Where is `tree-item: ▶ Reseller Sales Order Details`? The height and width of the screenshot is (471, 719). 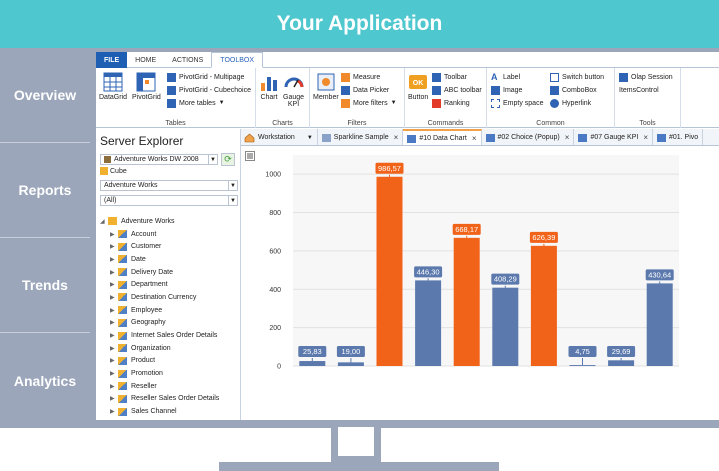
tree-item: ▶ Reseller Sales Order Details is located at coordinates (164, 399).